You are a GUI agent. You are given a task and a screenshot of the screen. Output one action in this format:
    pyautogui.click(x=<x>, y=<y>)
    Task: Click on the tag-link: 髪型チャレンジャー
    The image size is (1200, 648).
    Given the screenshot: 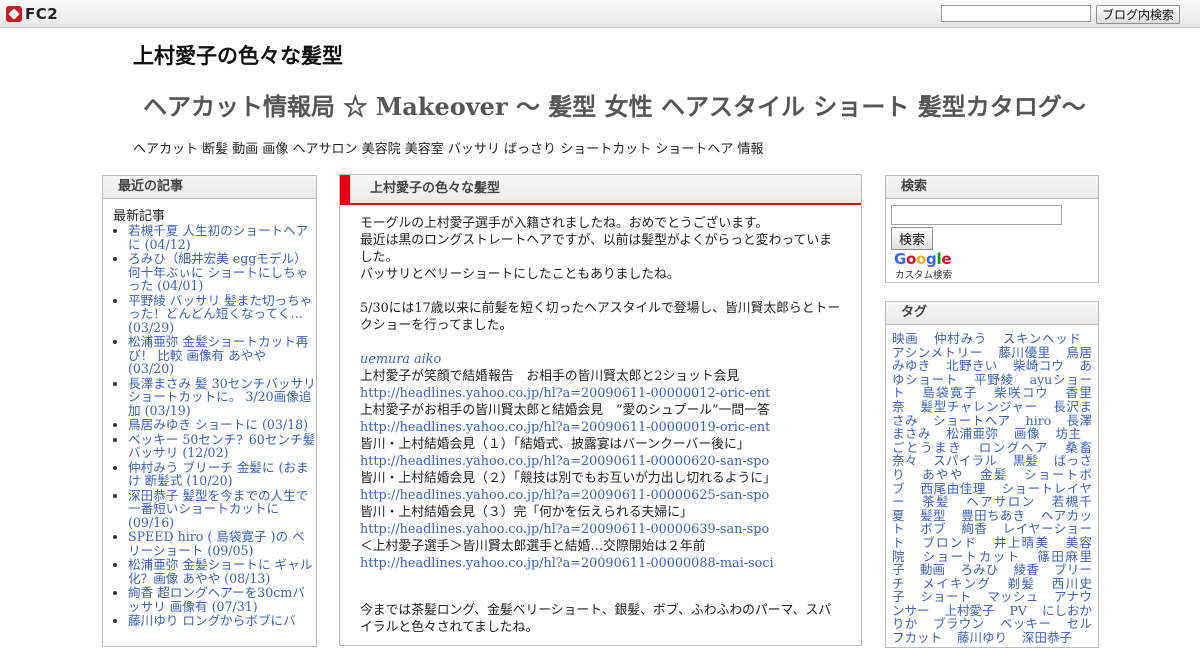 What is the action you would take?
    pyautogui.click(x=979, y=406)
    